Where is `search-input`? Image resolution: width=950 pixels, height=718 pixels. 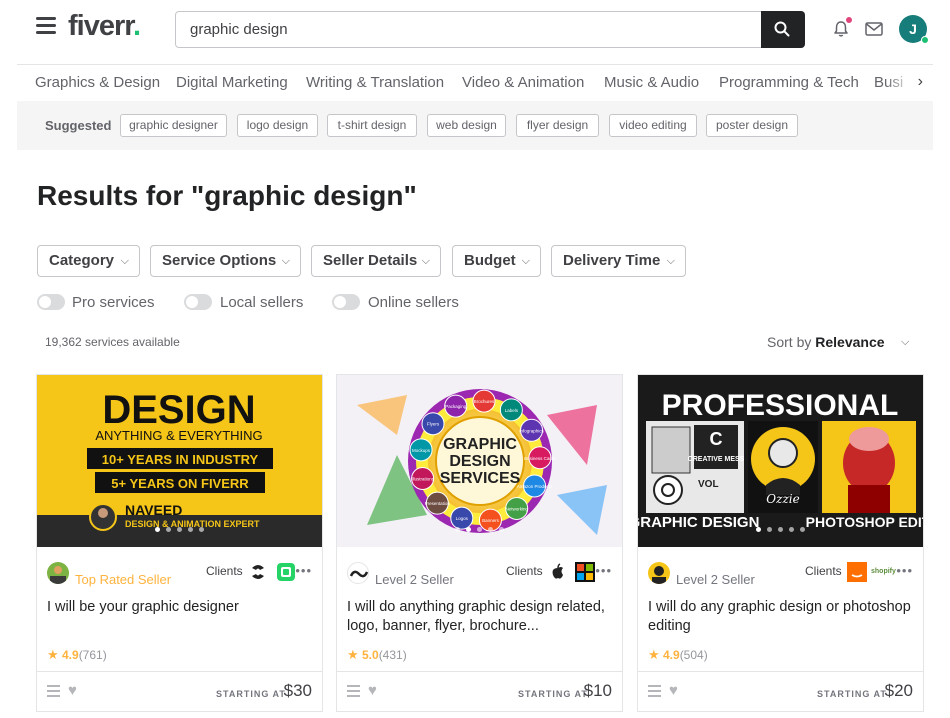
search-input is located at coordinates (468, 29).